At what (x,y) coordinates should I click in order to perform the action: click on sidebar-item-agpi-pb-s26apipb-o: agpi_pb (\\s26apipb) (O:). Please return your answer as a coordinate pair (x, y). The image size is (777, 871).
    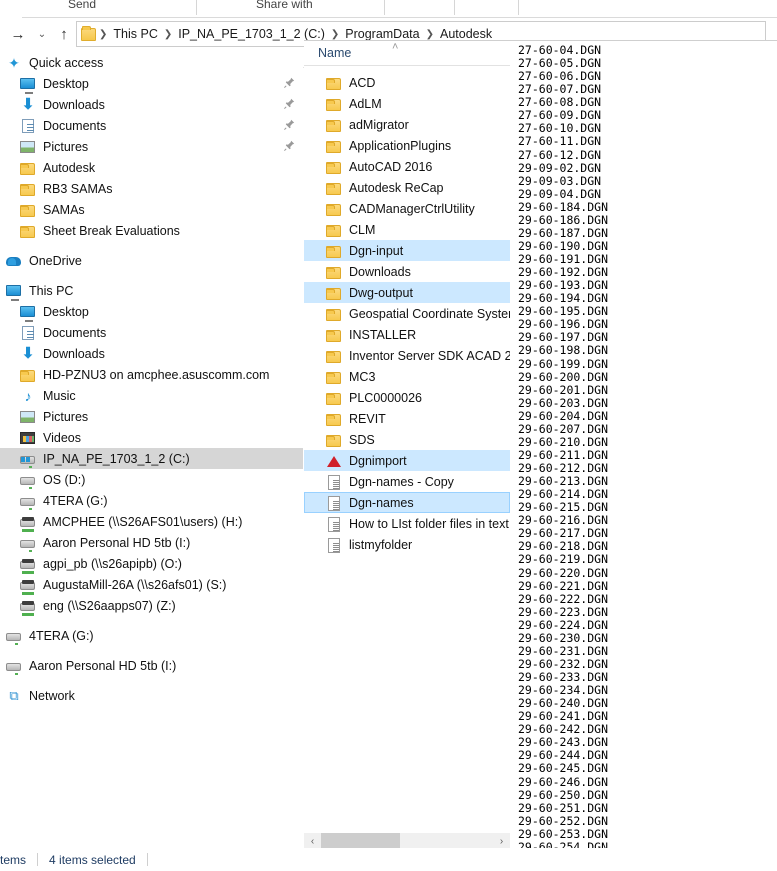
    Looking at the image, I should click on (151, 563).